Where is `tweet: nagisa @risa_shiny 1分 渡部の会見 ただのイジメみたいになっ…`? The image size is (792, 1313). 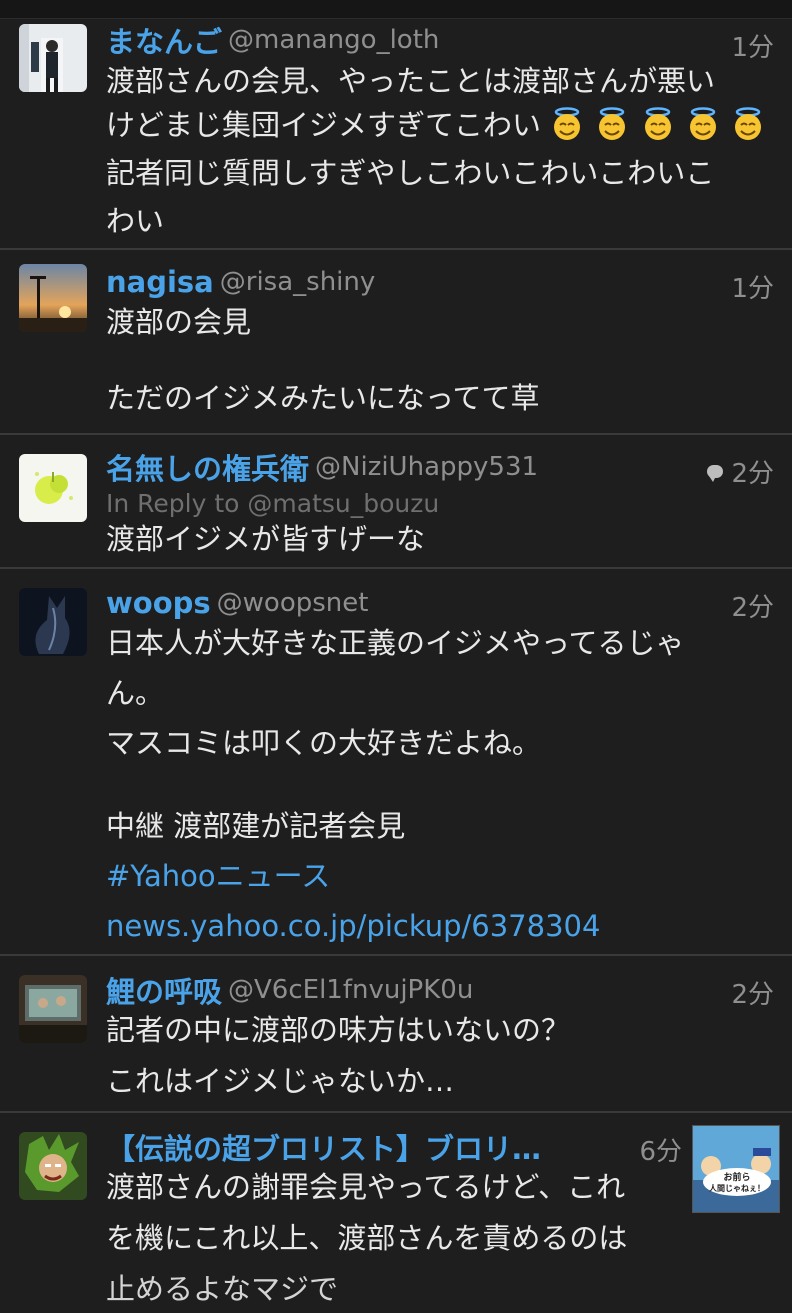 tweet: nagisa @risa_shiny 1分 渡部の会見 ただのイジメみたいになっ… is located at coordinates (396, 342).